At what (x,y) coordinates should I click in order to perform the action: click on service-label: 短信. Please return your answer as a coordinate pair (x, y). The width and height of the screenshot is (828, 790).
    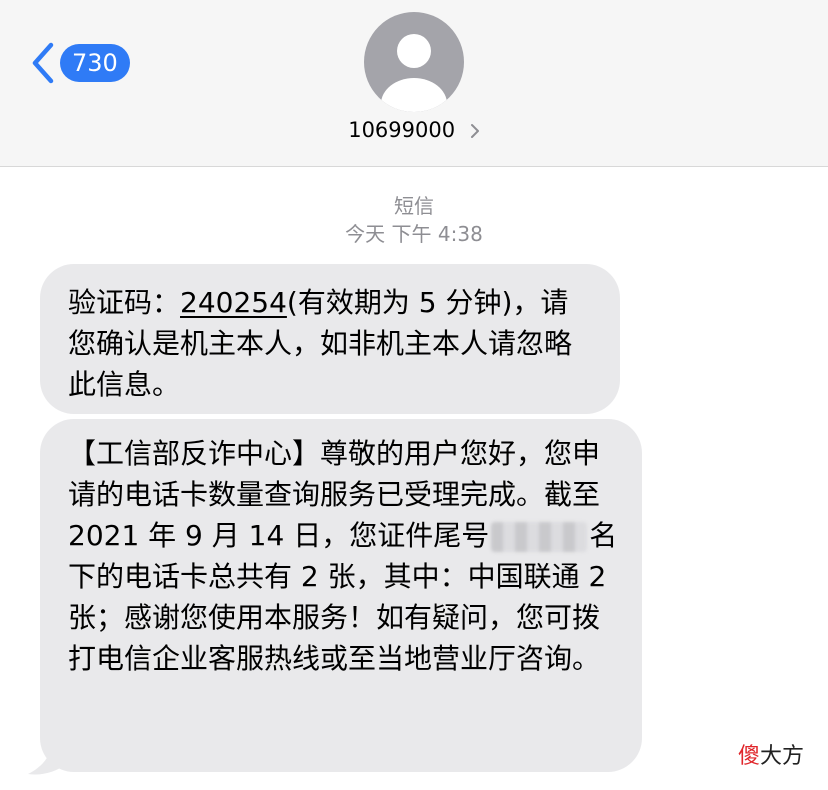
    Looking at the image, I should click on (414, 206).